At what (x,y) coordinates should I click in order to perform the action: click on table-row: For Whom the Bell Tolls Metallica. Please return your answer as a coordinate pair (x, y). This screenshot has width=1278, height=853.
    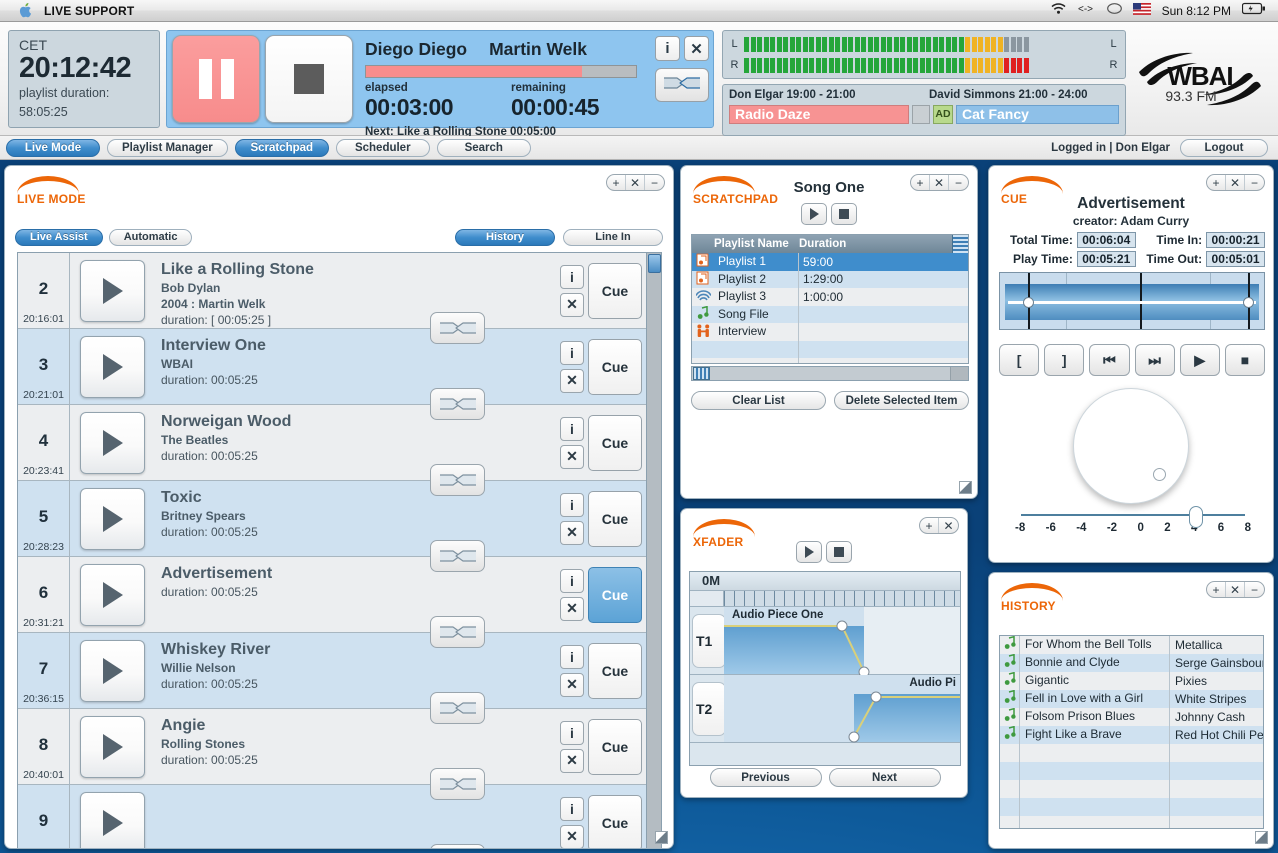
    Looking at the image, I should click on (1131, 645).